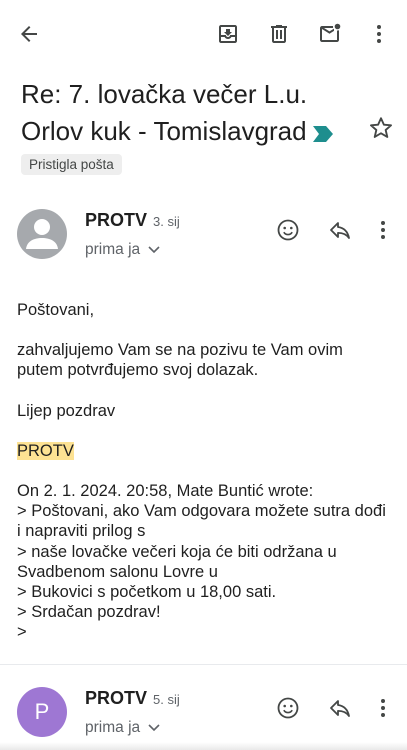  I want to click on quote-line: > Bukovici s početkom u 18,00 sati., so click(147, 592).